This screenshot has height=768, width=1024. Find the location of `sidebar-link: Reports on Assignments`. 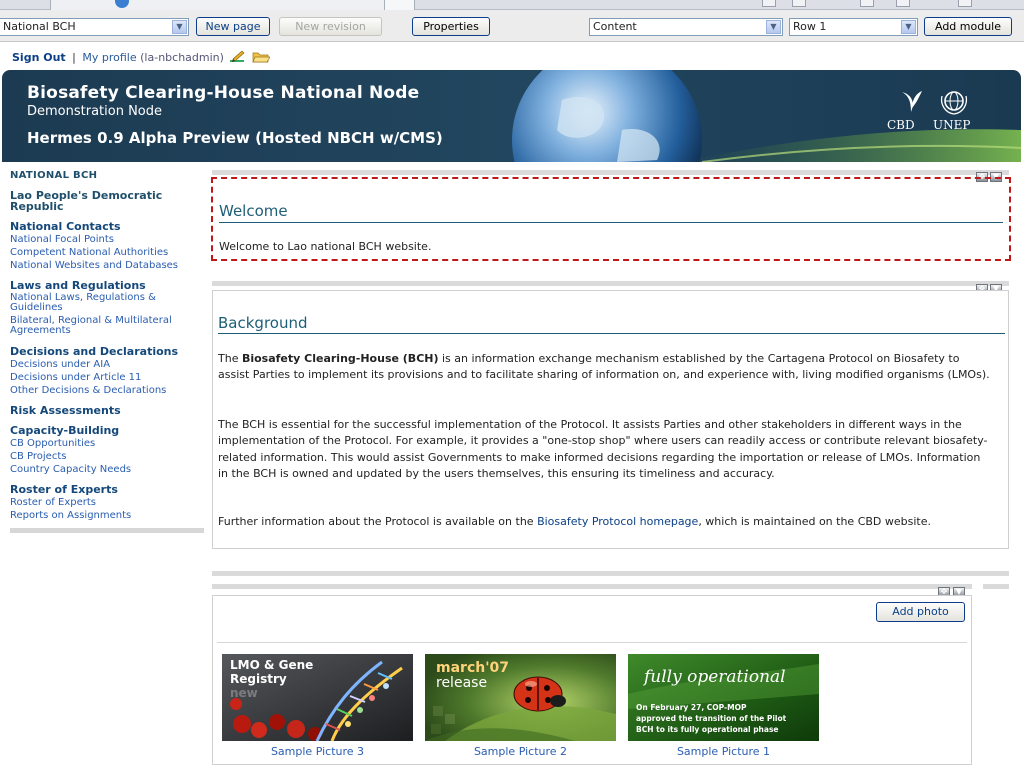

sidebar-link: Reports on Assignments is located at coordinates (108, 515).